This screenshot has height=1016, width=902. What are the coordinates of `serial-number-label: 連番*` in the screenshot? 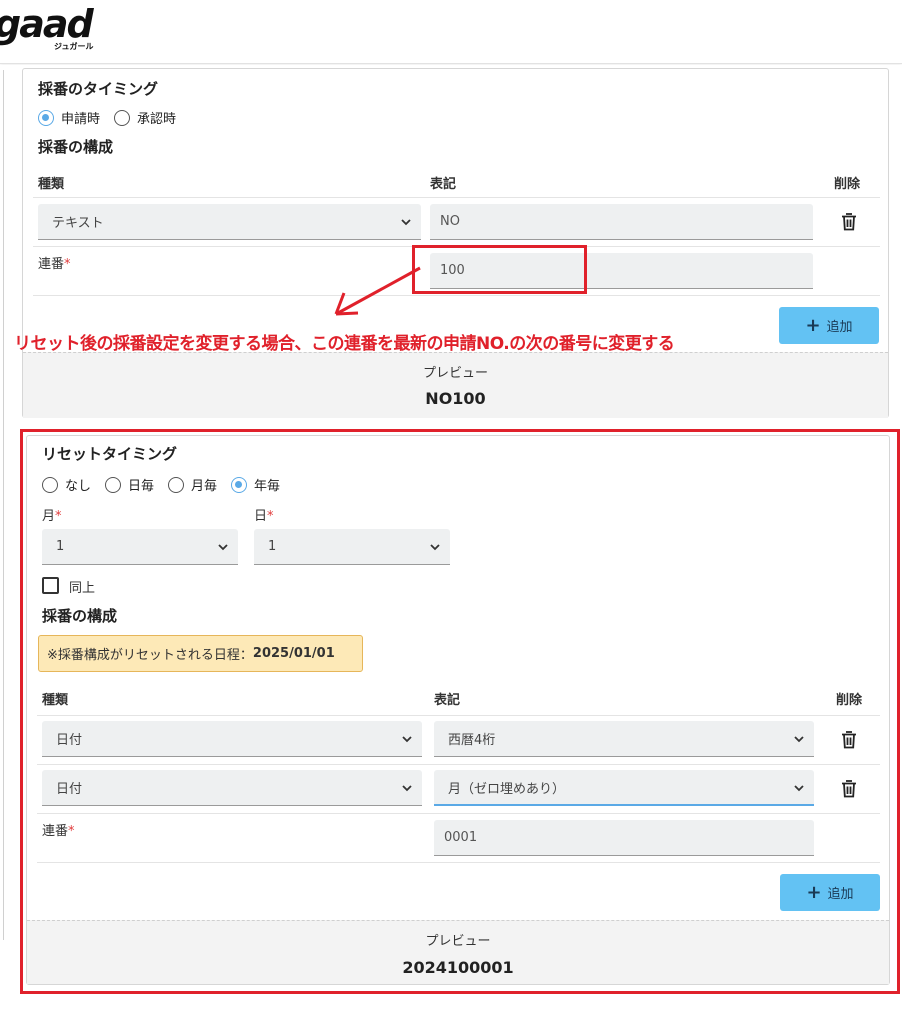 It's located at (54, 262).